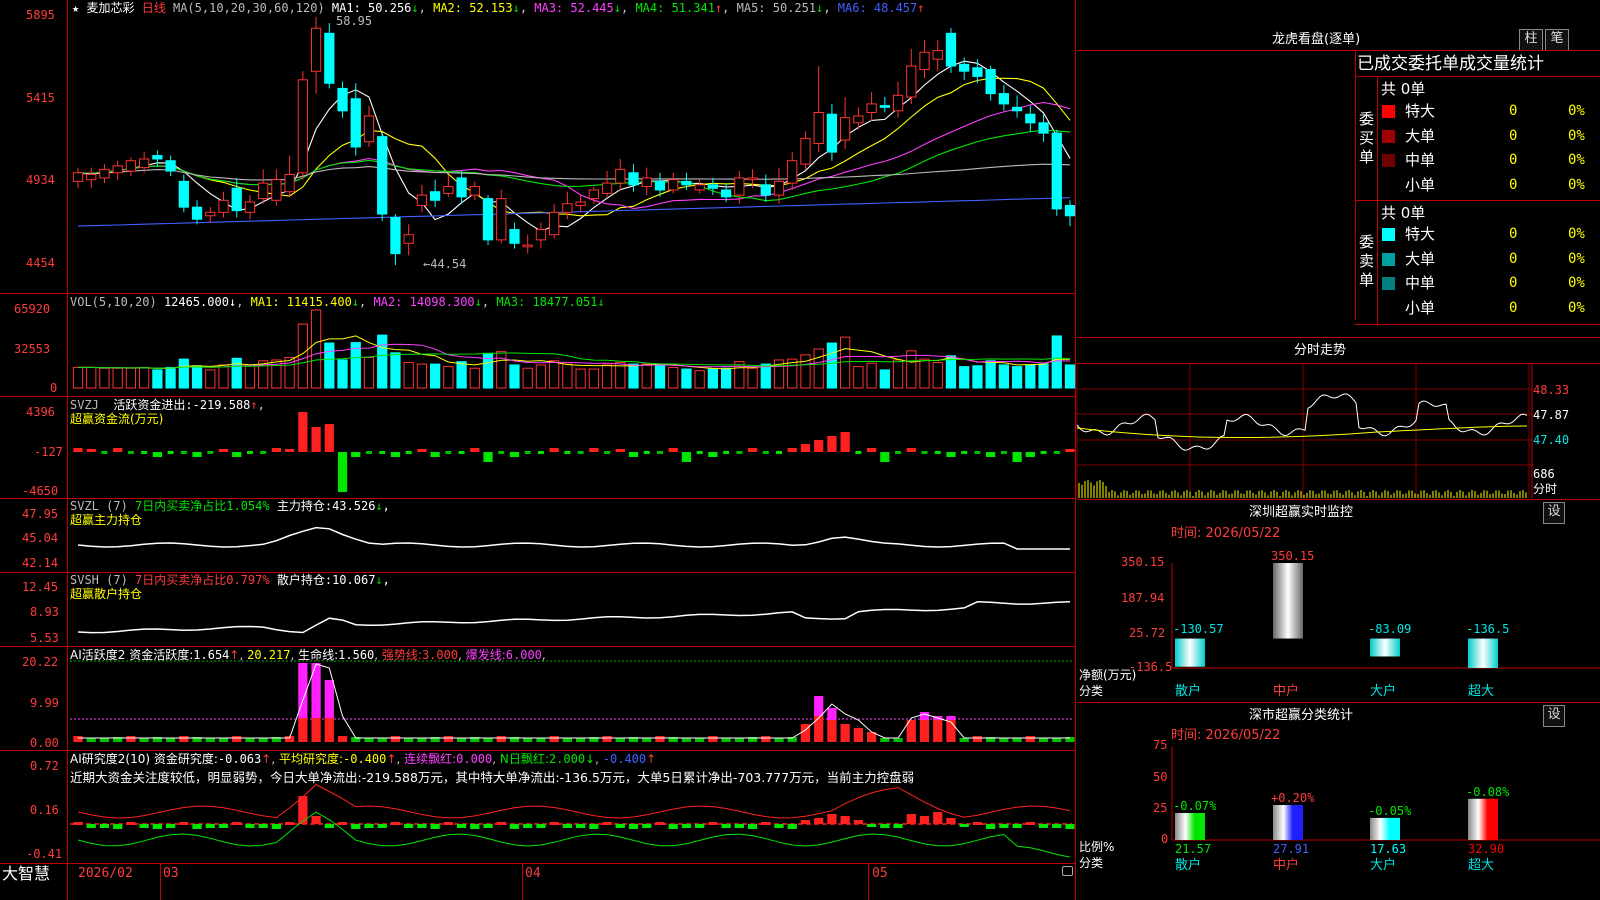  Describe the element at coordinates (574, 801) in the screenshot. I see `research-red-line` at that location.